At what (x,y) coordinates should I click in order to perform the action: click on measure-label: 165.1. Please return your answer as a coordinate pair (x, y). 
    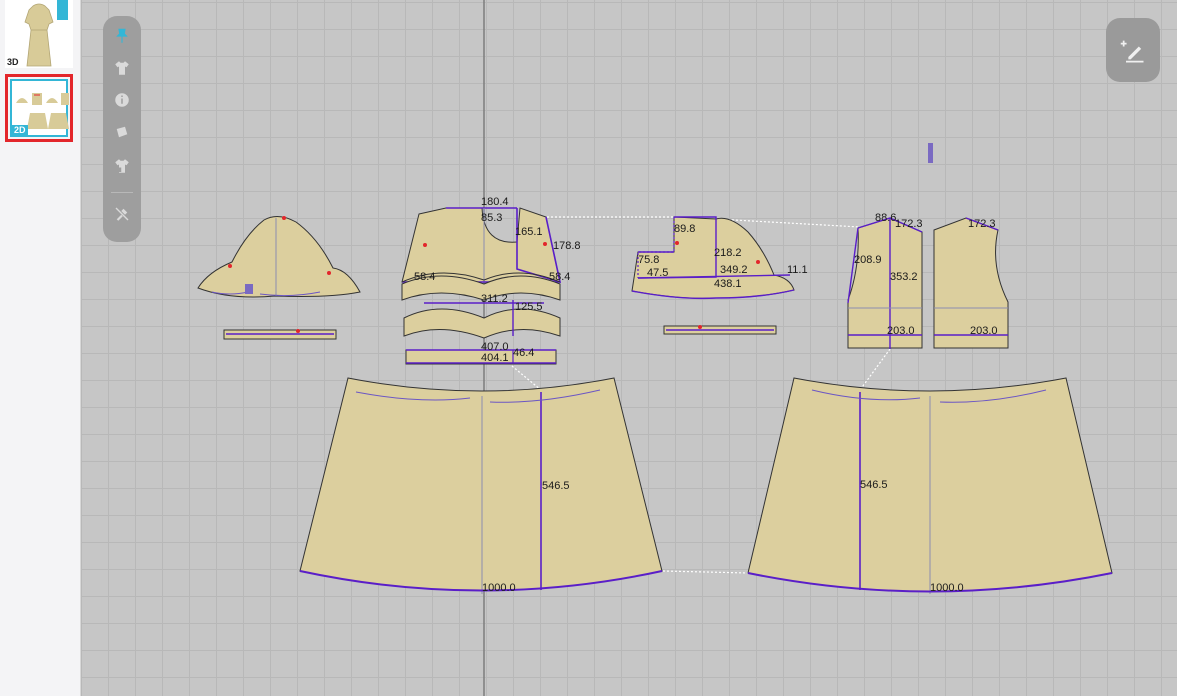
    Looking at the image, I should click on (529, 232).